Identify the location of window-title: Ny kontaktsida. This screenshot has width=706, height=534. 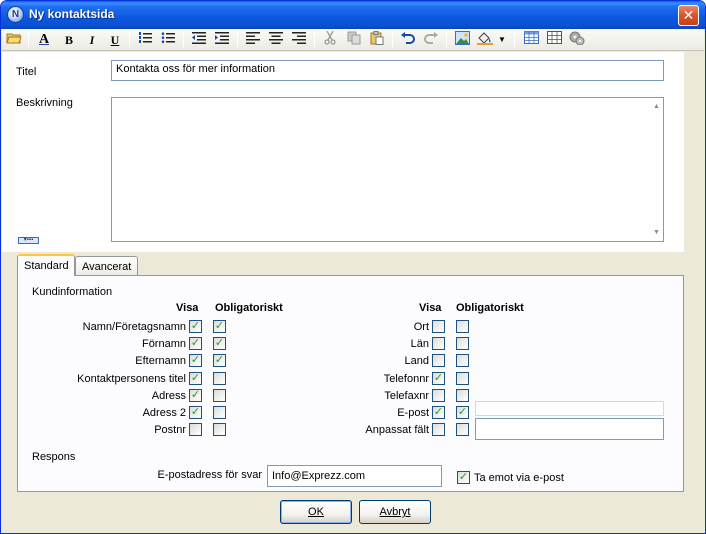
(72, 14).